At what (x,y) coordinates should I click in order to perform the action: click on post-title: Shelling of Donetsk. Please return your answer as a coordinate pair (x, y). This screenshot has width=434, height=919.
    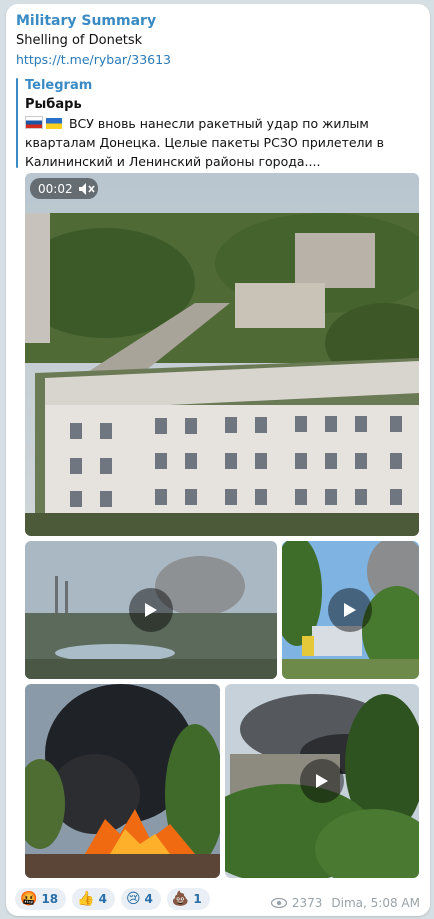
    Looking at the image, I should click on (79, 40).